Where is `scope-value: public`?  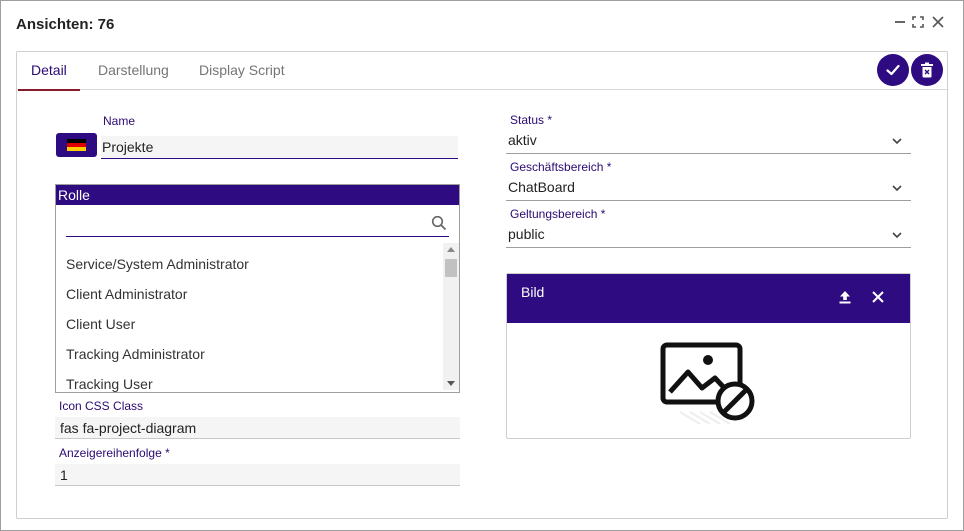
scope-value: public is located at coordinates (526, 234).